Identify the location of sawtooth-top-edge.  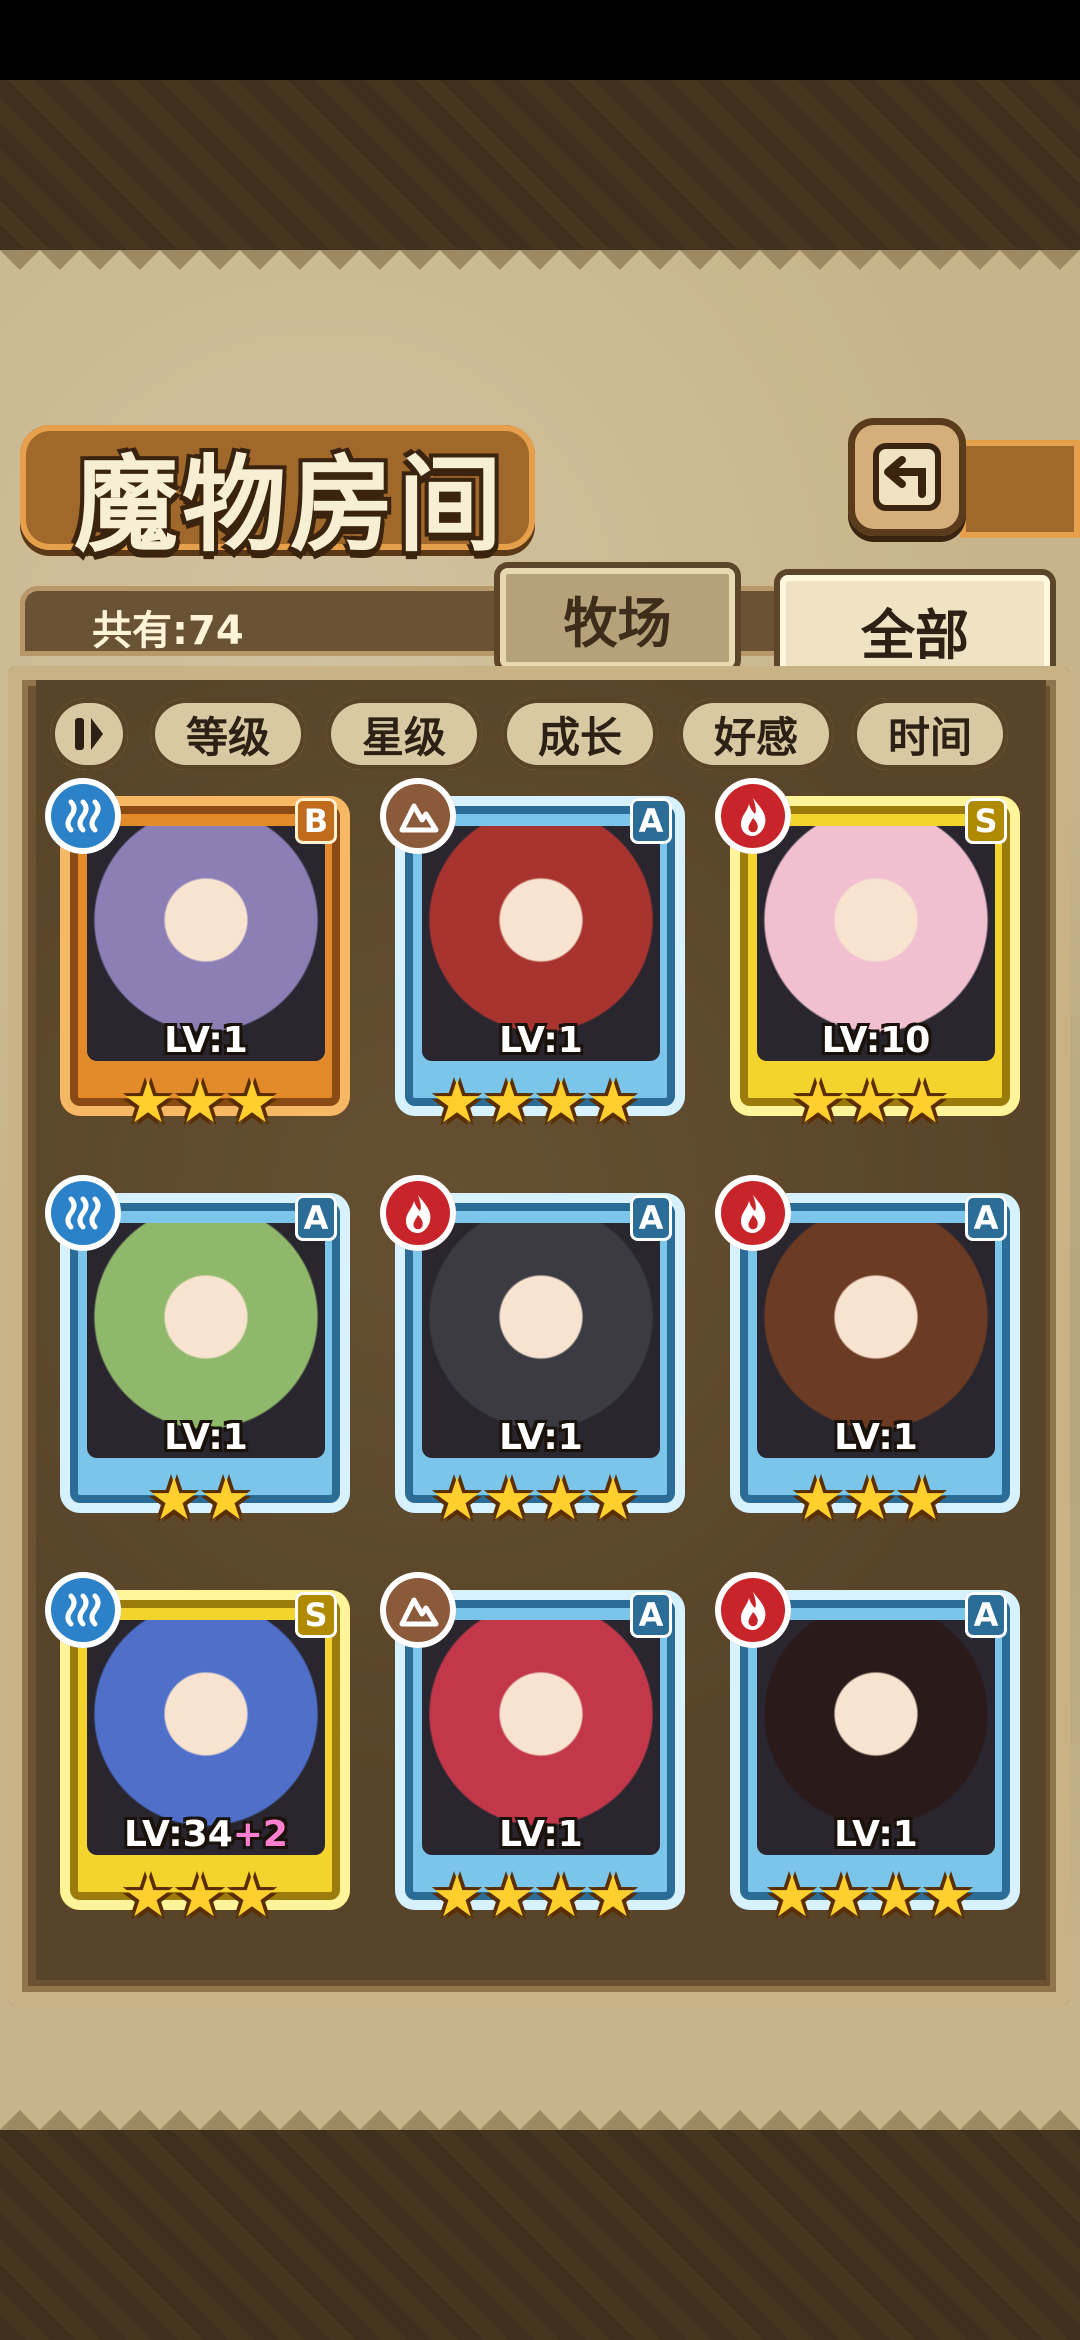
(540, 270).